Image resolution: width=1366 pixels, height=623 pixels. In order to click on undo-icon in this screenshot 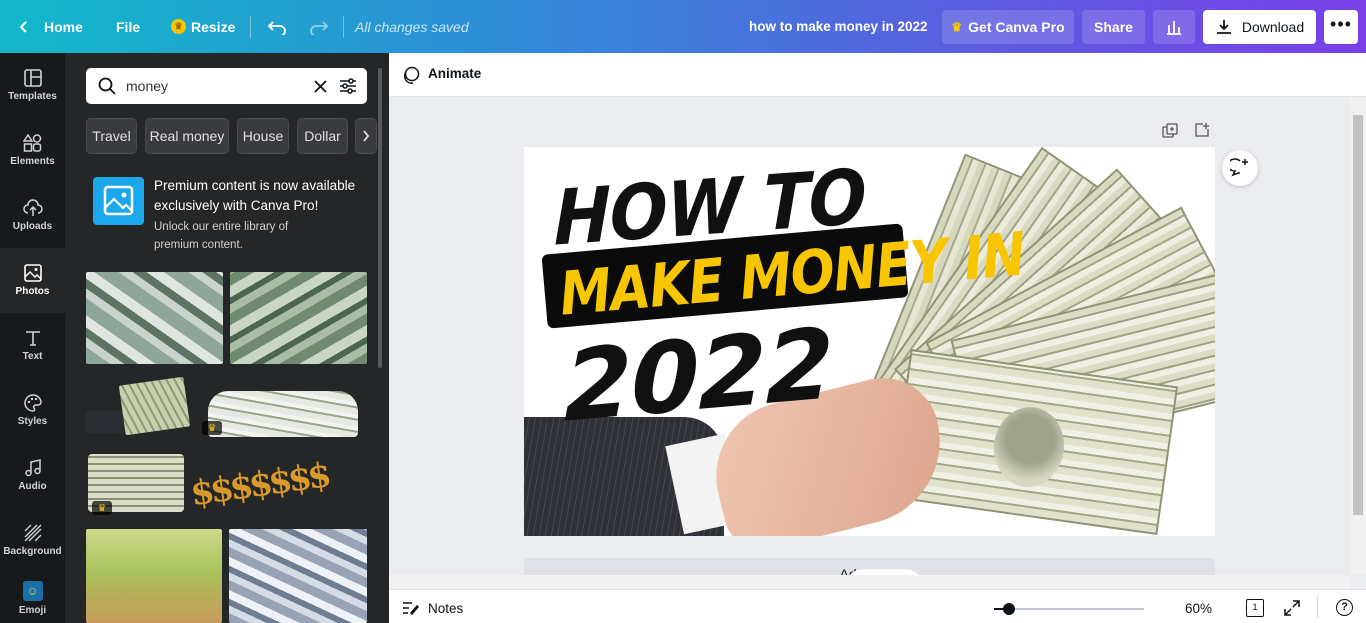, I will do `click(276, 27)`.